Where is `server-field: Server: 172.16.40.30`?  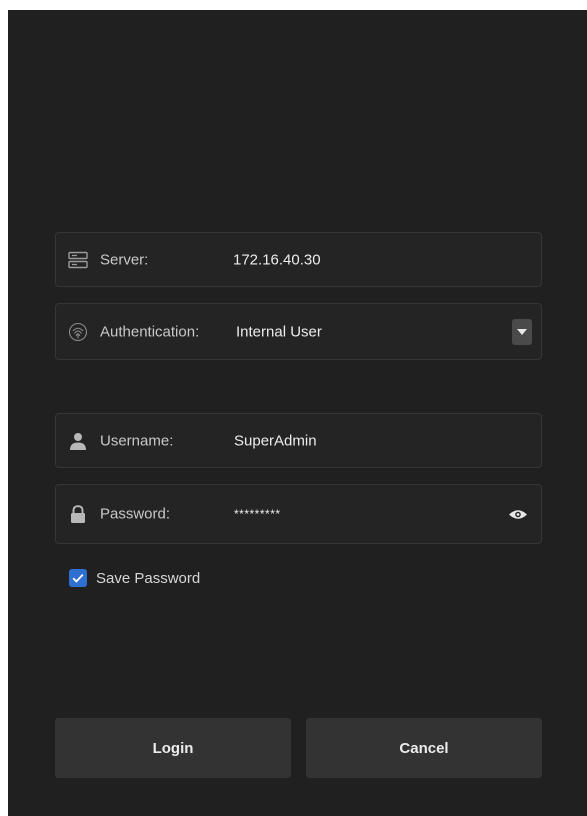
server-field: Server: 172.16.40.30 is located at coordinates (298, 259).